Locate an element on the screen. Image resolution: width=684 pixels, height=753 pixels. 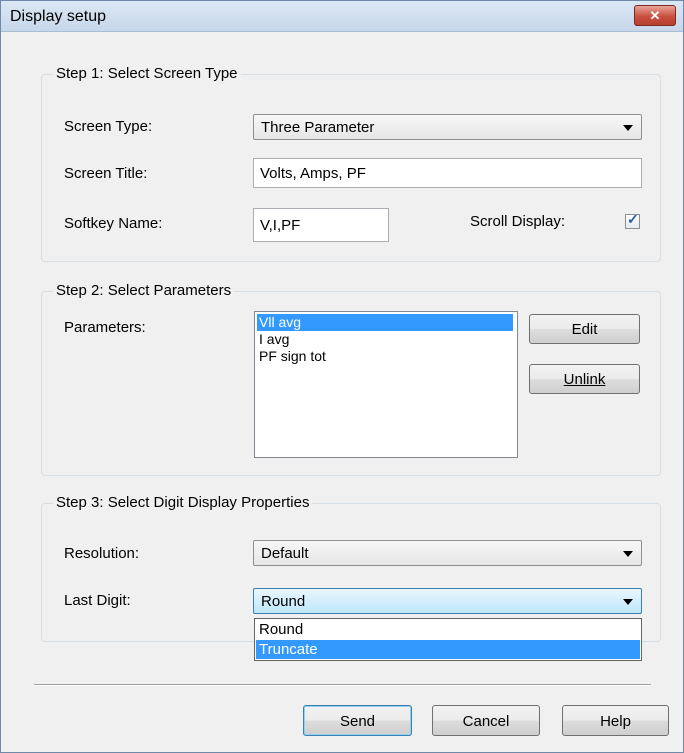
resolution-label: Resolution: is located at coordinates (102, 553).